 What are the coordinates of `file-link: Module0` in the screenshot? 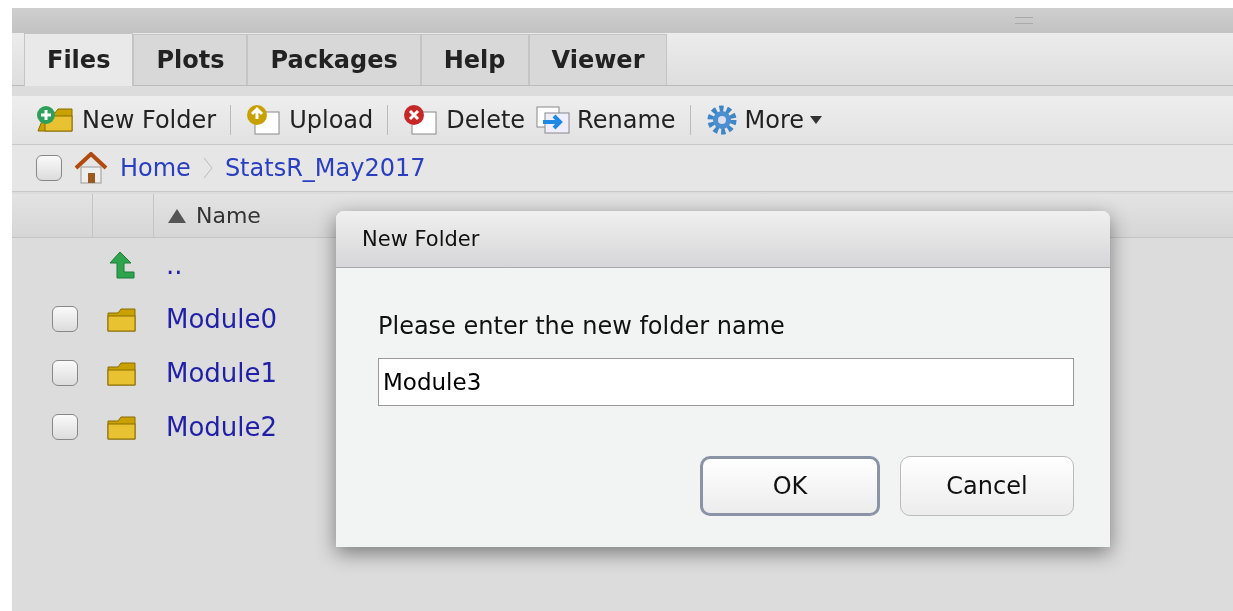 It's located at (222, 319).